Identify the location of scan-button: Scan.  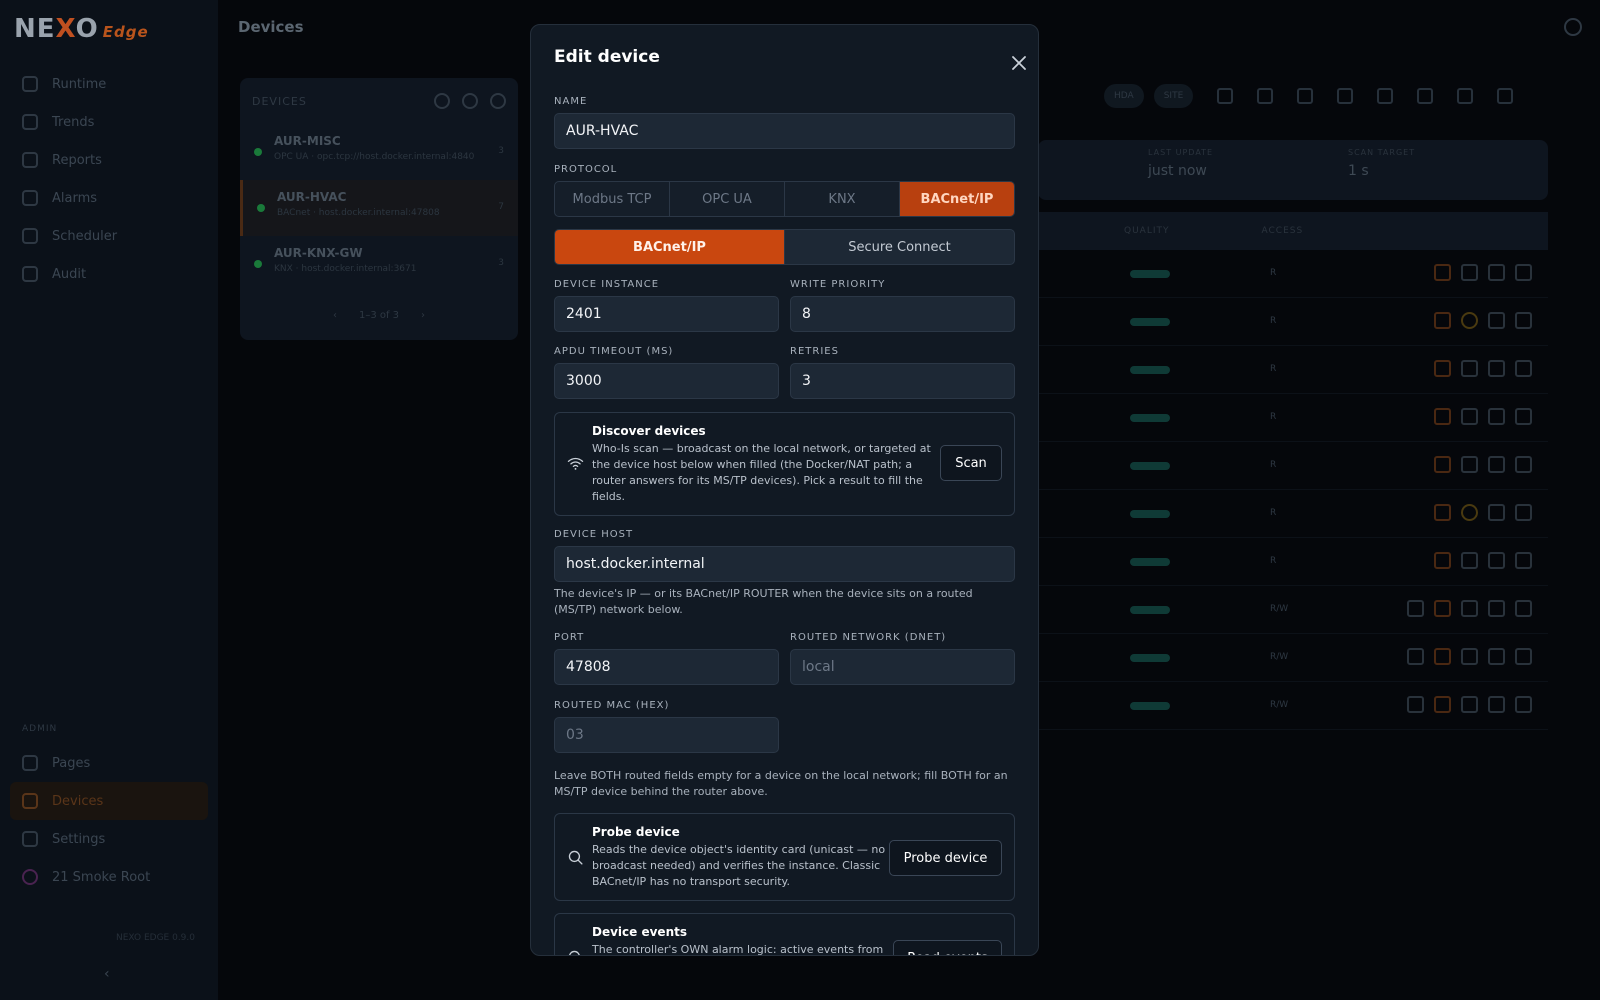
(971, 463).